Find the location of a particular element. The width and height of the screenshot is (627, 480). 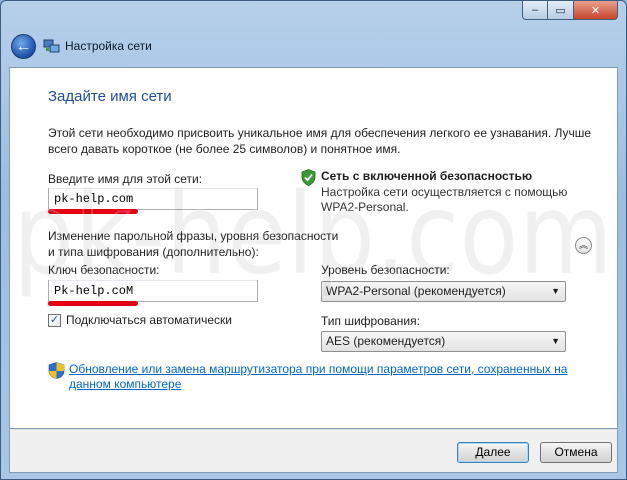

back-button: ← is located at coordinates (23, 46).